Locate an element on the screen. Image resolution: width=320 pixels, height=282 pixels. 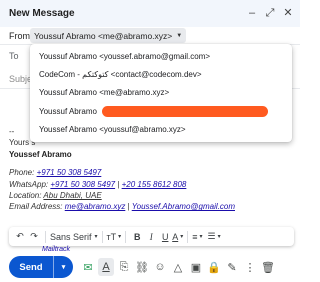
whatsapp-label: WhatsApp: is located at coordinates (30, 184).